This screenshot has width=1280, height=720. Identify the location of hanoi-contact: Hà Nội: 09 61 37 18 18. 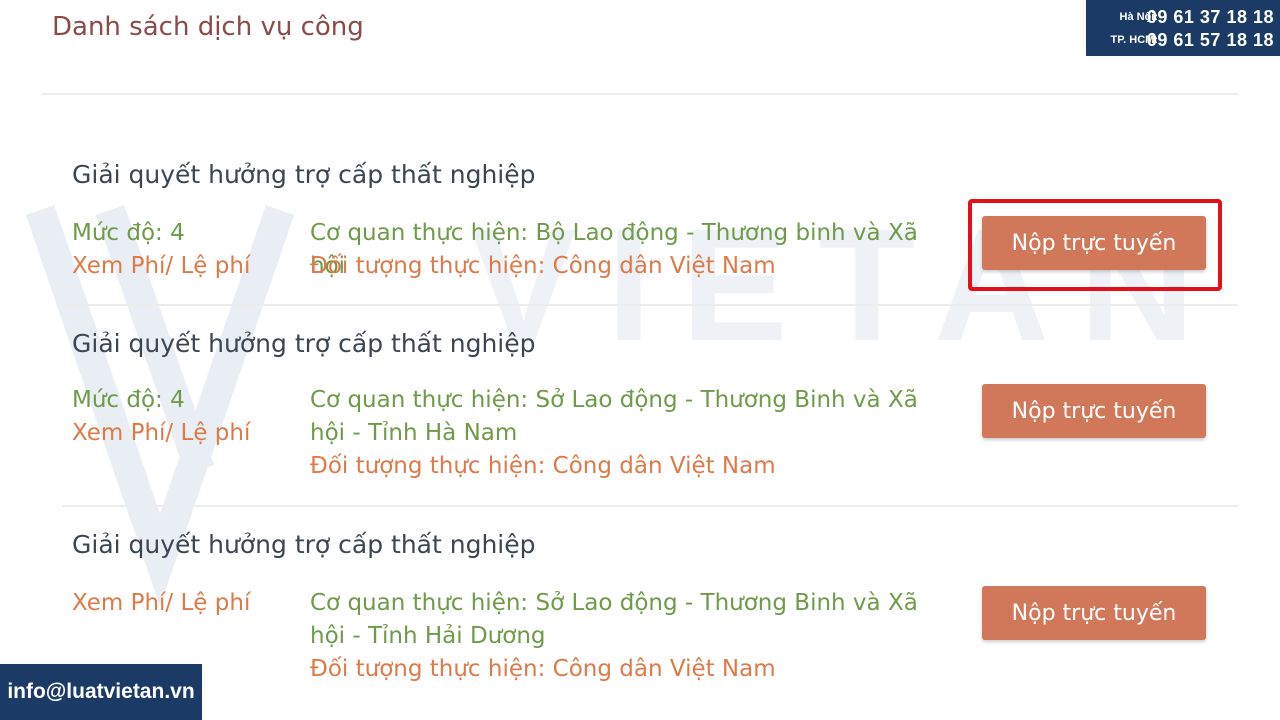
(1183, 18).